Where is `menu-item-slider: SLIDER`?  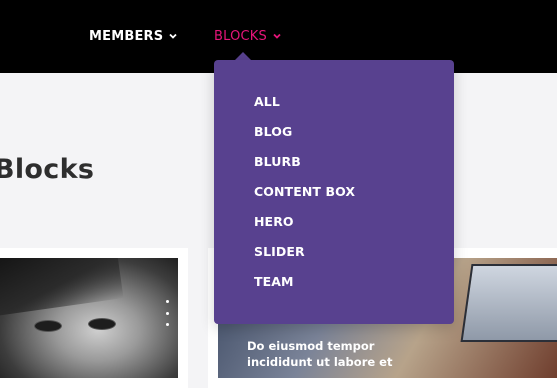
menu-item-slider: SLIDER is located at coordinates (304, 258).